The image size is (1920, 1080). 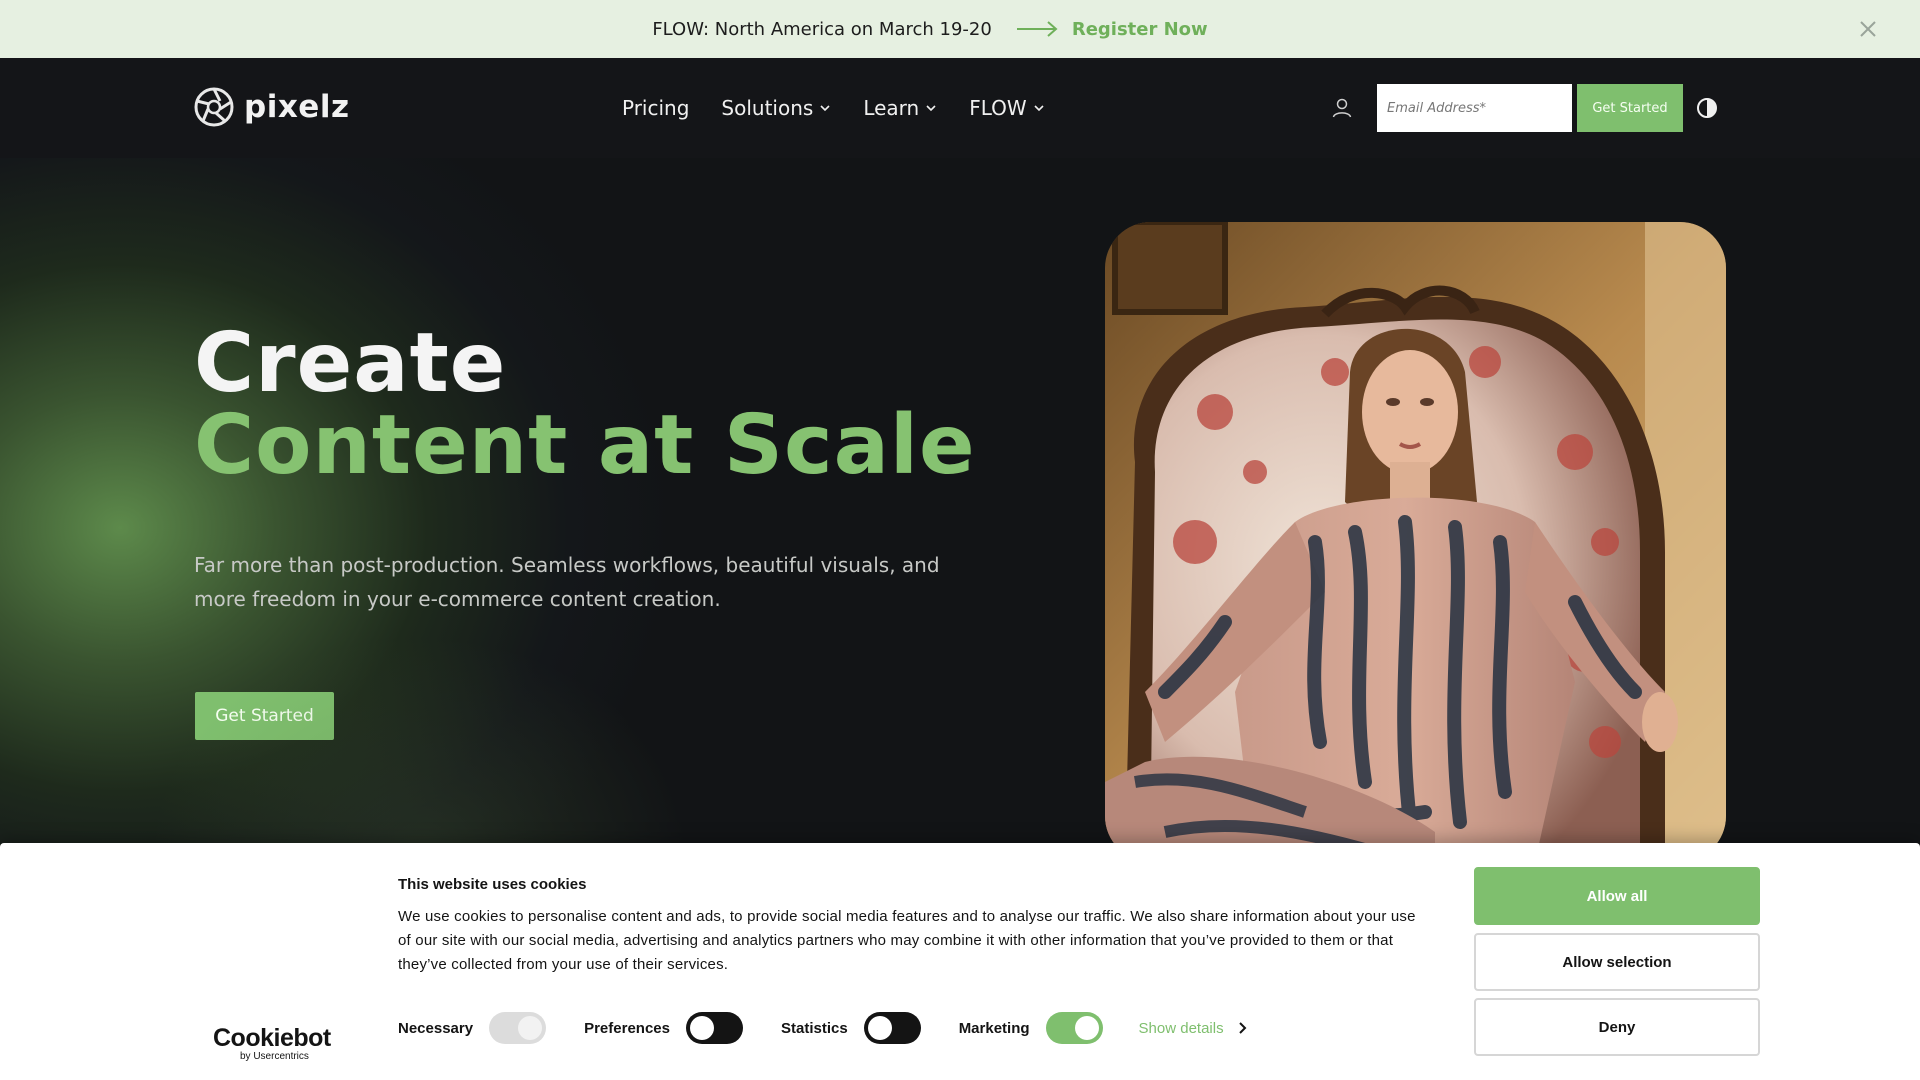 I want to click on cookiebot-logo-main: Cookiebot, so click(x=272, y=1038).